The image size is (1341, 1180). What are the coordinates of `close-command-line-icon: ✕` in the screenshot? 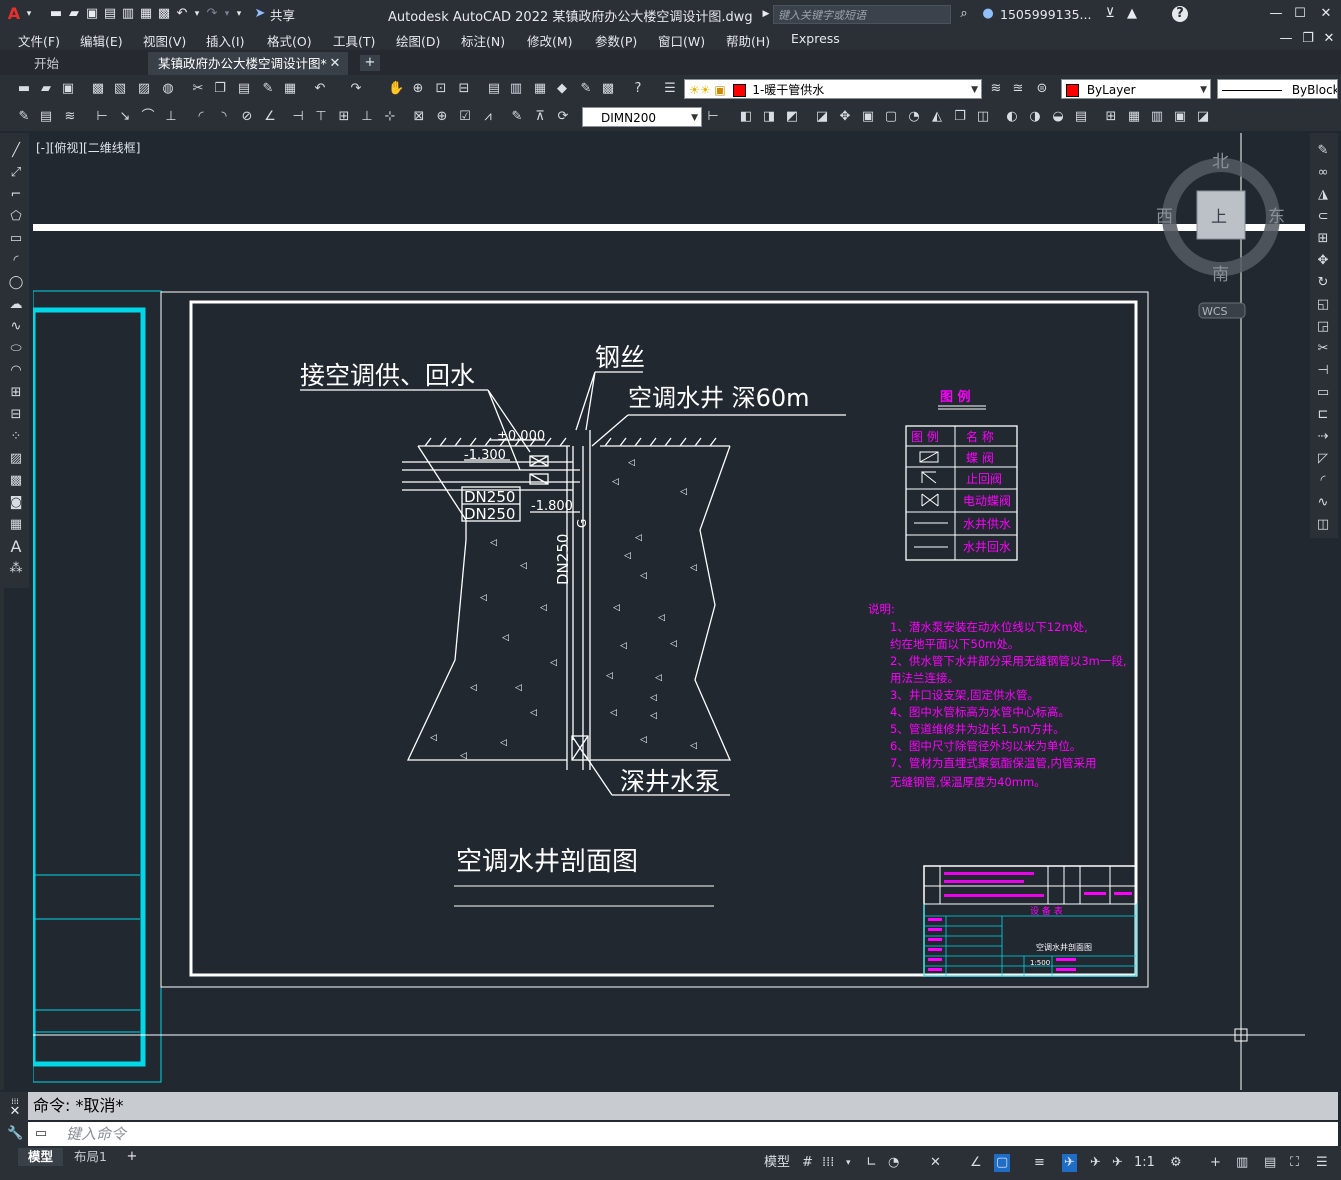 It's located at (15, 1112).